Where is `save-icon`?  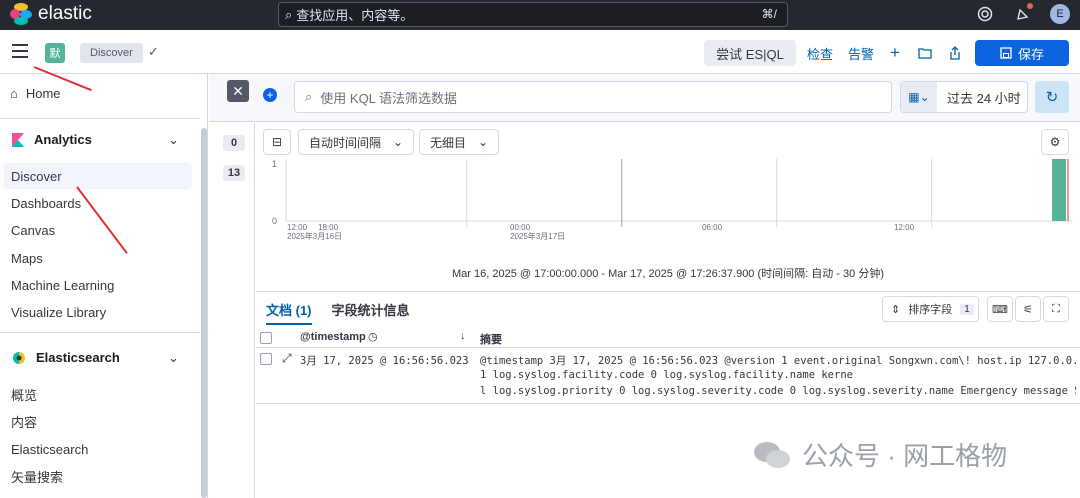 save-icon is located at coordinates (1006, 53).